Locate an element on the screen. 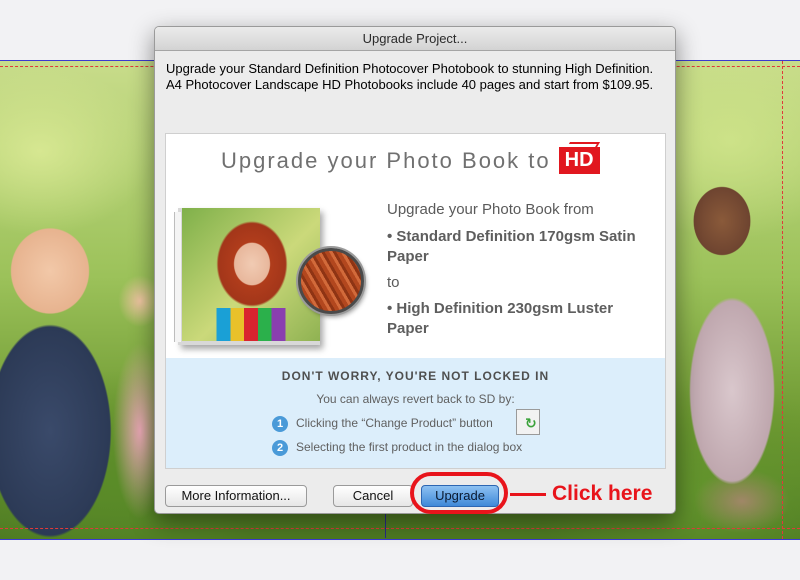 The image size is (800, 580). photo-child-right is located at coordinates (732, 350).